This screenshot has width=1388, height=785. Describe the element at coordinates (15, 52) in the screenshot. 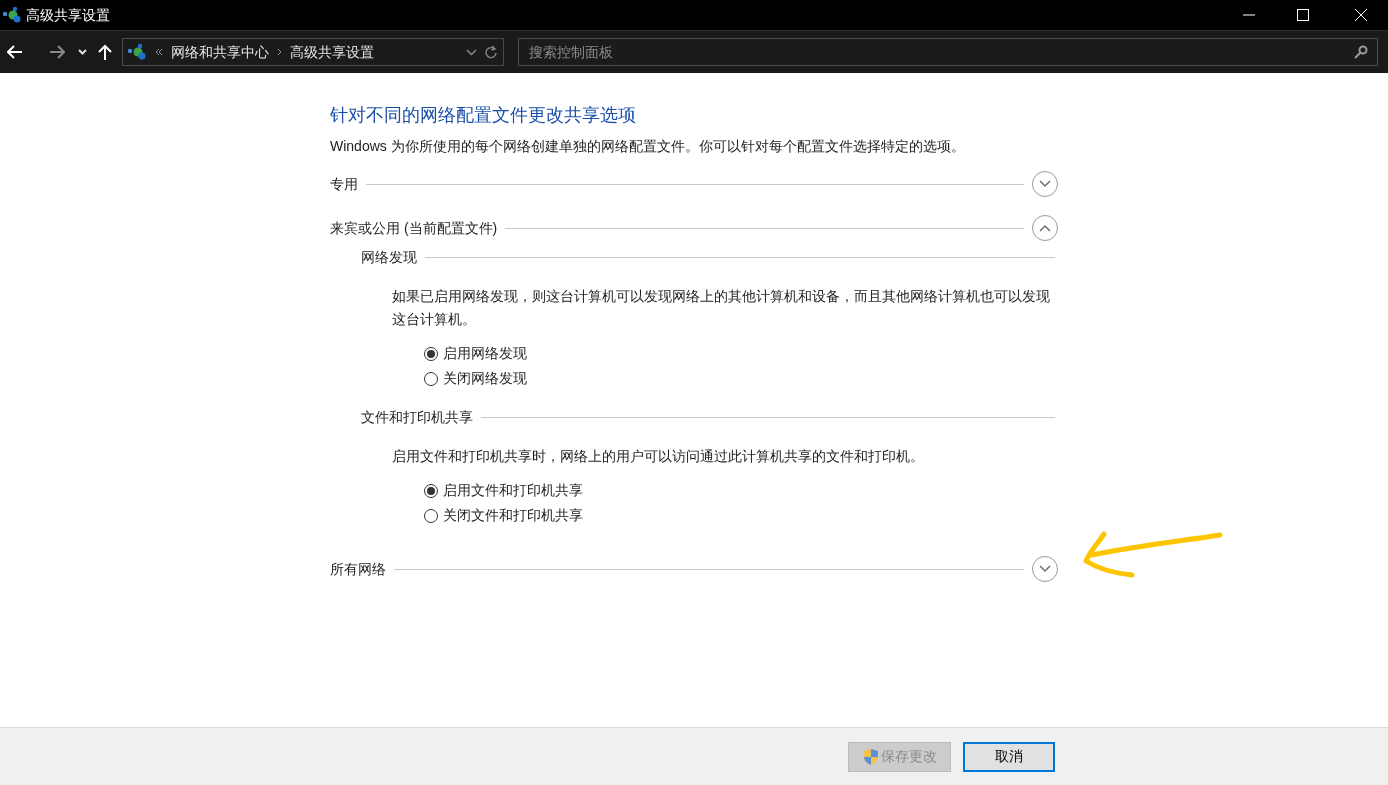

I see `back-arrow-icon` at that location.